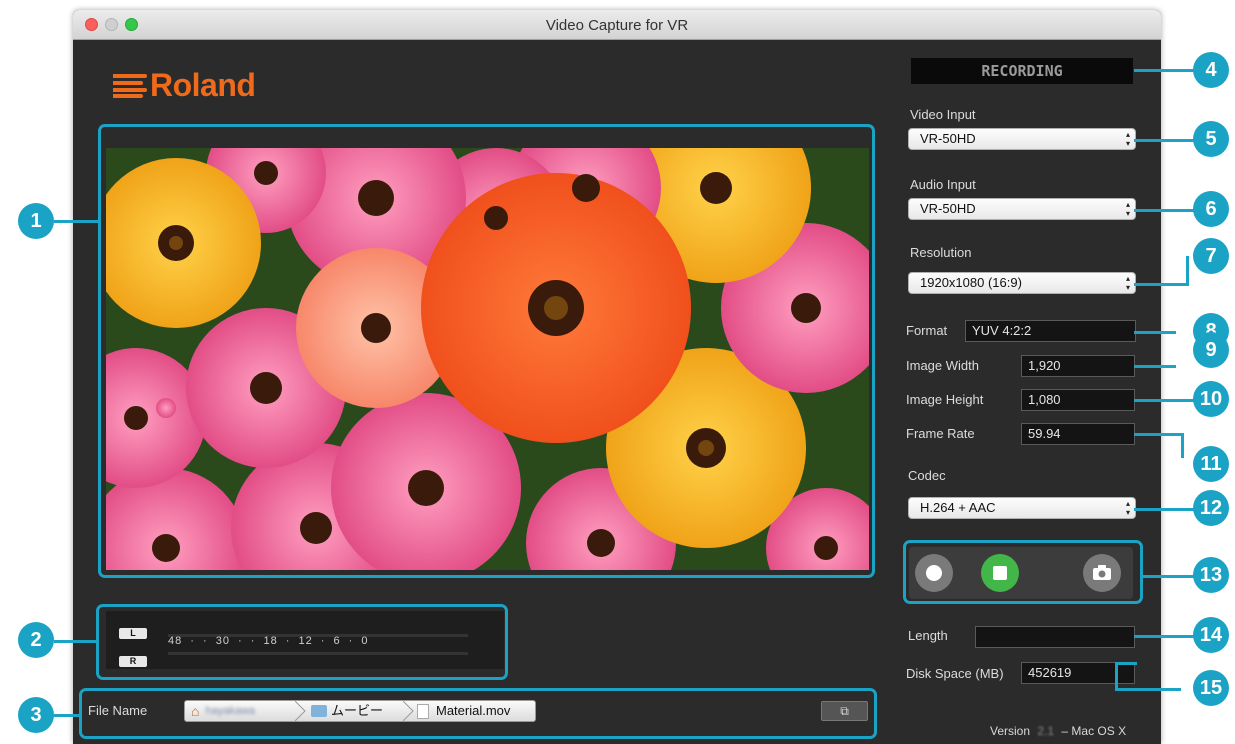 The height and width of the screenshot is (744, 1235). Describe the element at coordinates (36, 715) in the screenshot. I see `callout-badge-3: 3` at that location.